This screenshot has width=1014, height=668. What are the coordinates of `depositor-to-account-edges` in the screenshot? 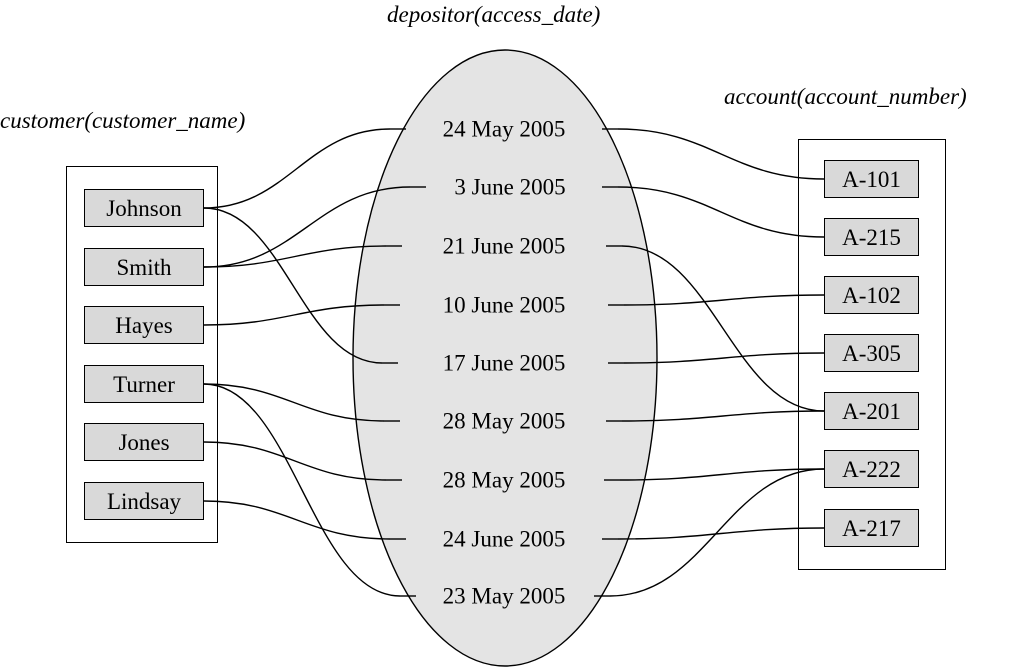 It's located at (717, 362).